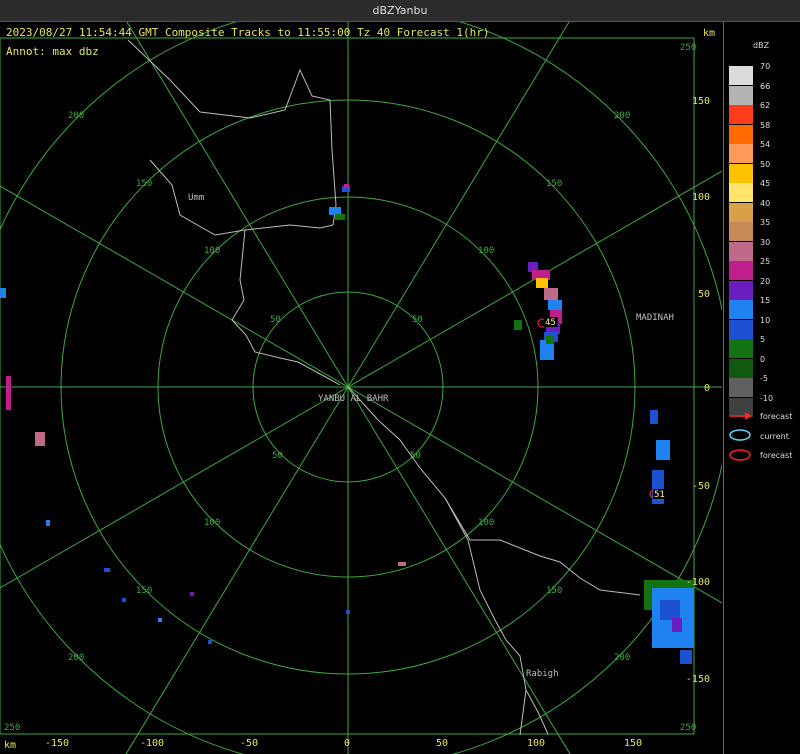 This screenshot has width=800, height=754. What do you see at coordinates (761, 45) in the screenshot?
I see `legend-title: dBZ` at bounding box center [761, 45].